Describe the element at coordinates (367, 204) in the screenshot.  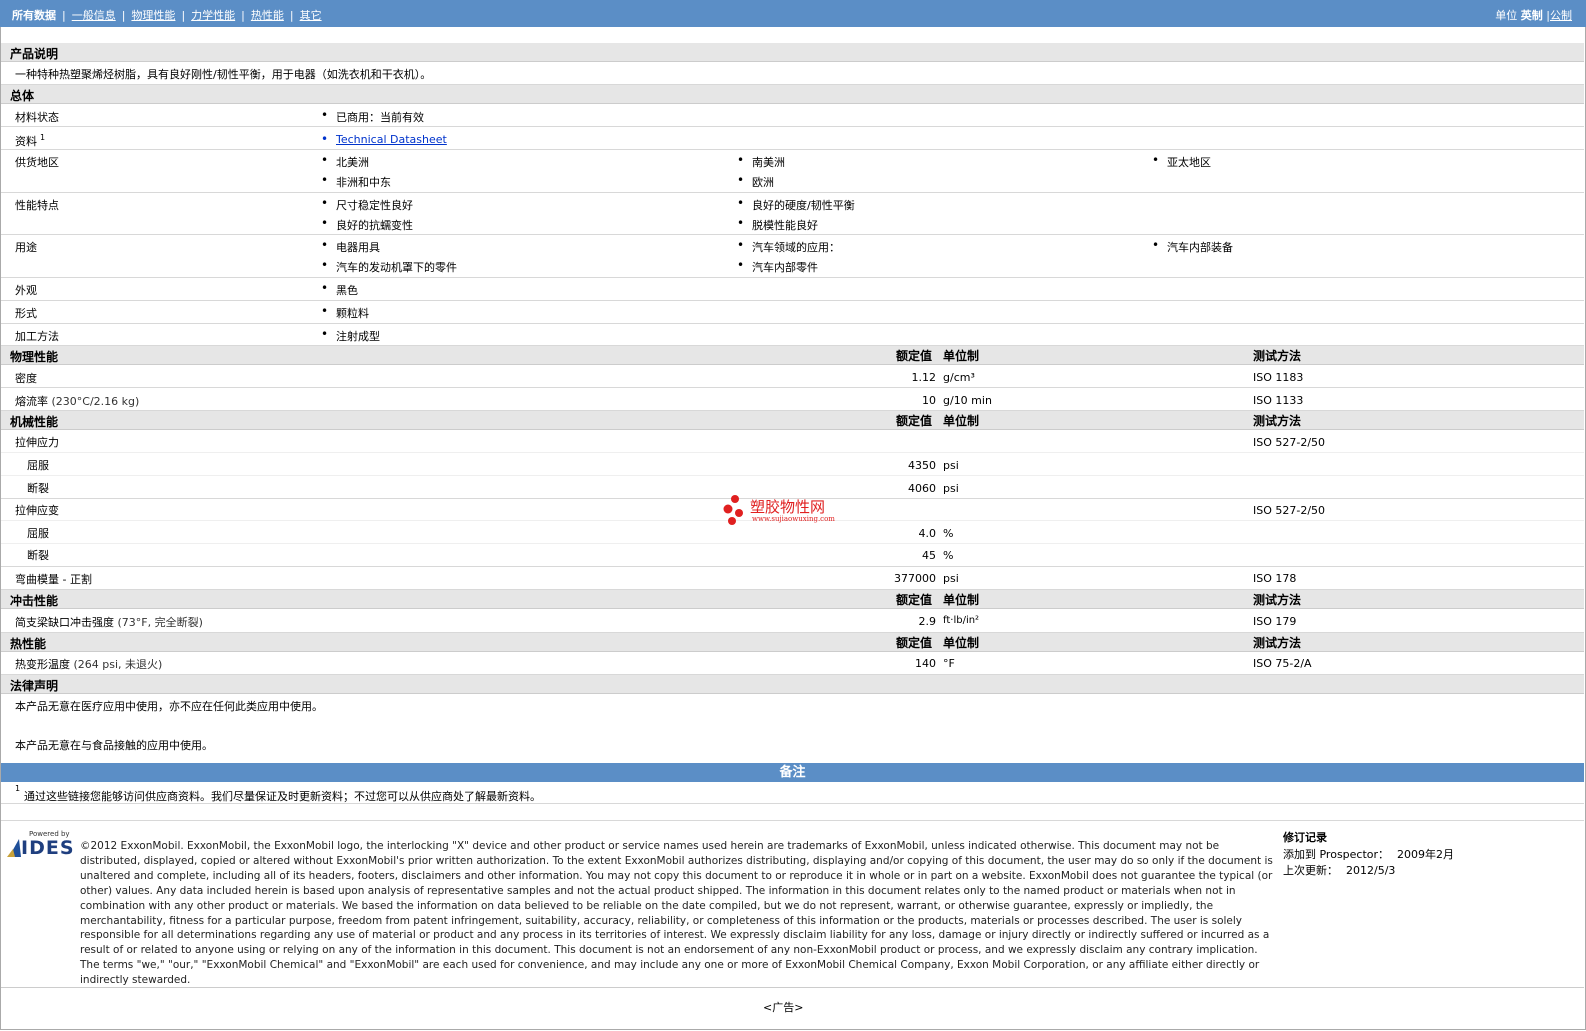
I see `list-item: 尺寸稳定性良好` at that location.